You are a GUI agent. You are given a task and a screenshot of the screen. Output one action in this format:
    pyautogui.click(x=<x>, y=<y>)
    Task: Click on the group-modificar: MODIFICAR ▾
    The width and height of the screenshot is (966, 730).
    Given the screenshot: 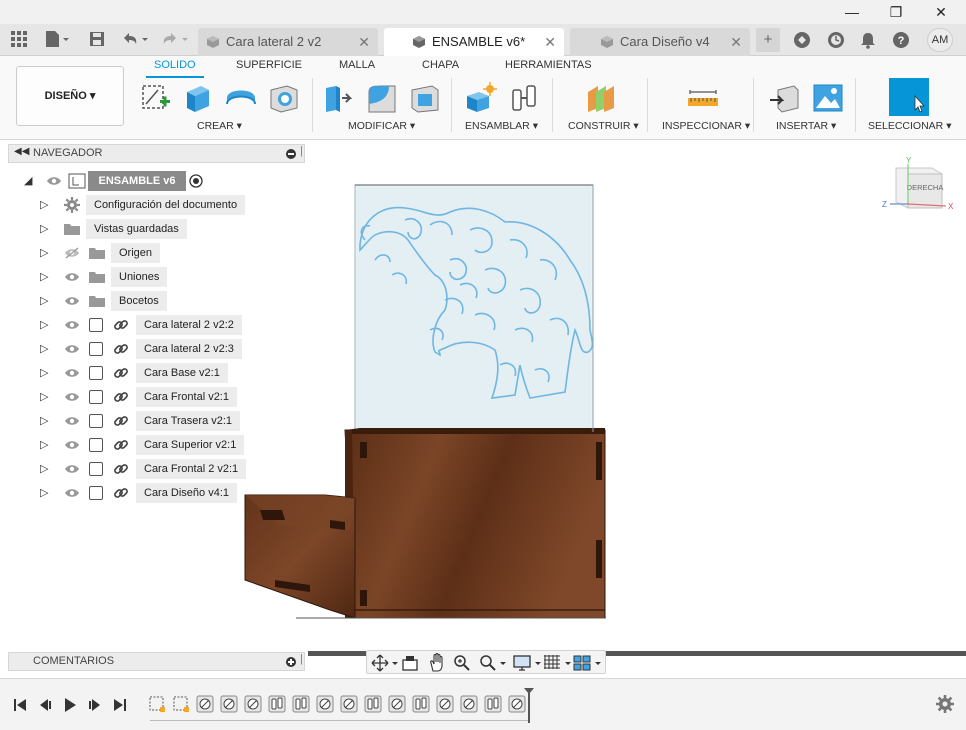 What is the action you would take?
    pyautogui.click(x=381, y=126)
    